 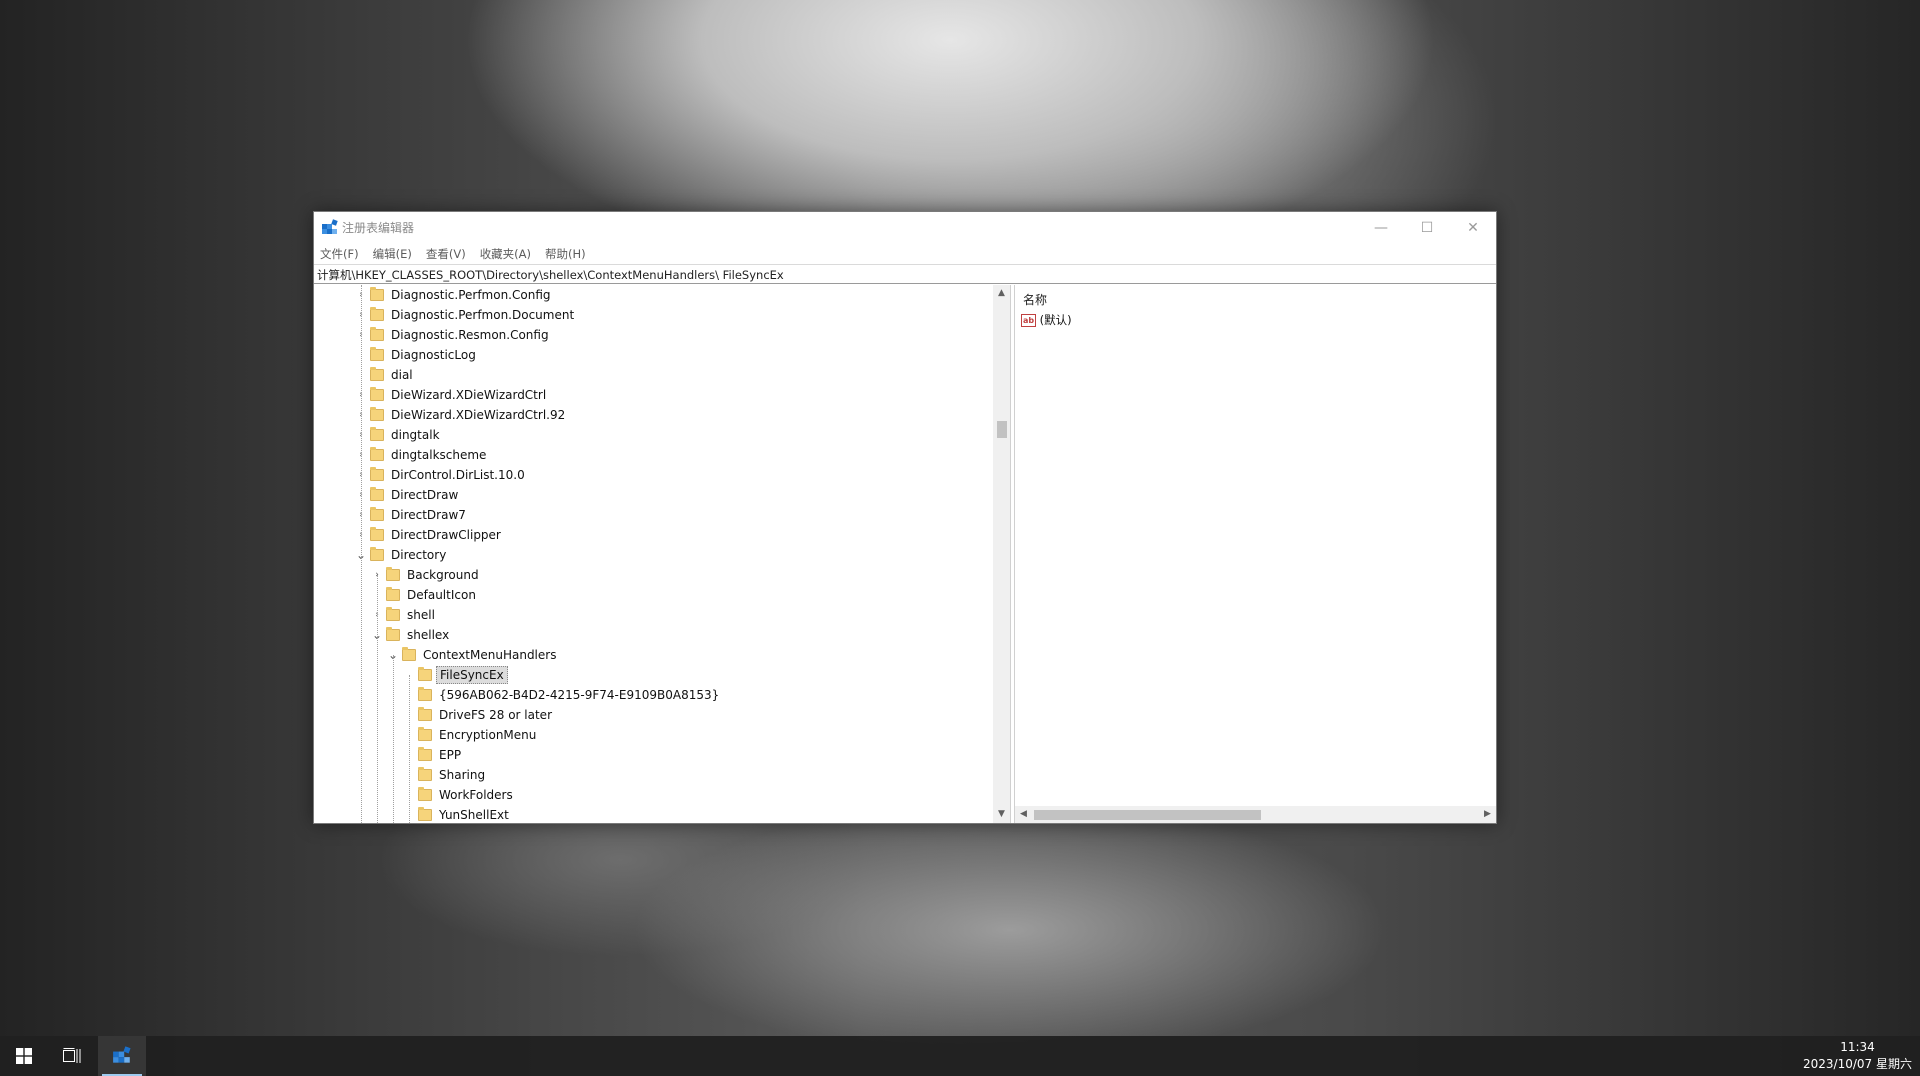 What do you see at coordinates (1255, 554) in the screenshot?
I see `value-list-pane: 名称 ab (默认) ◀ ▶` at bounding box center [1255, 554].